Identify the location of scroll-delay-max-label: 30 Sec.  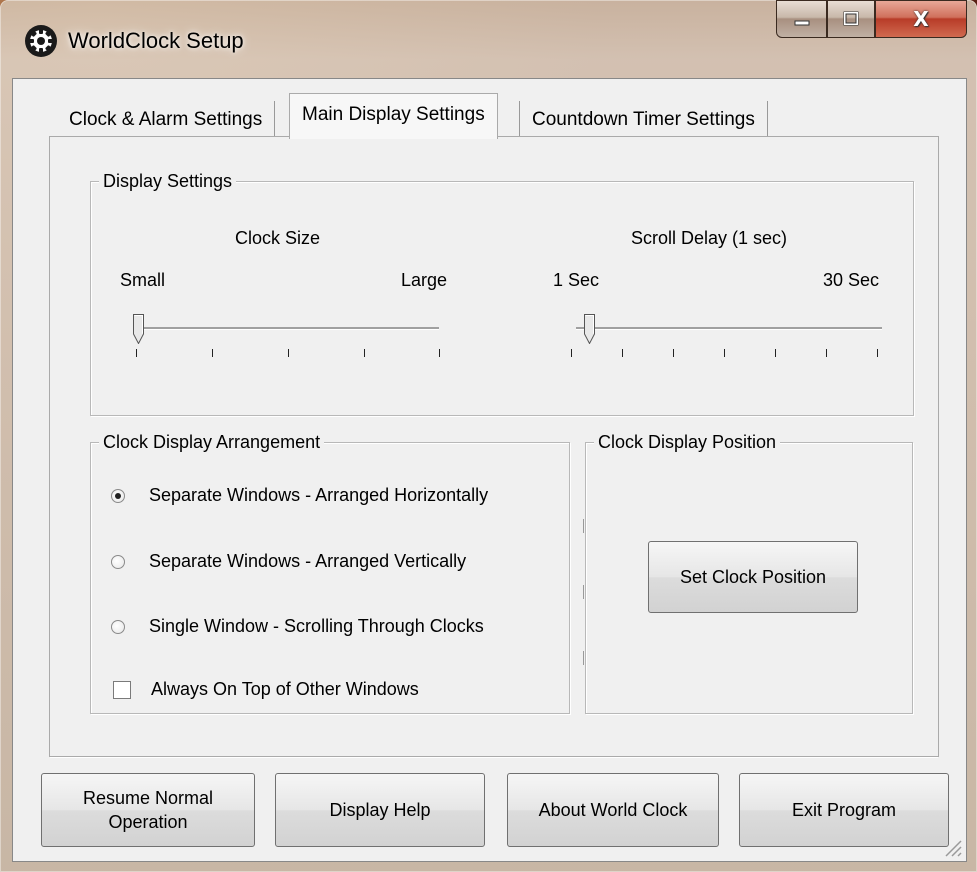
(851, 280).